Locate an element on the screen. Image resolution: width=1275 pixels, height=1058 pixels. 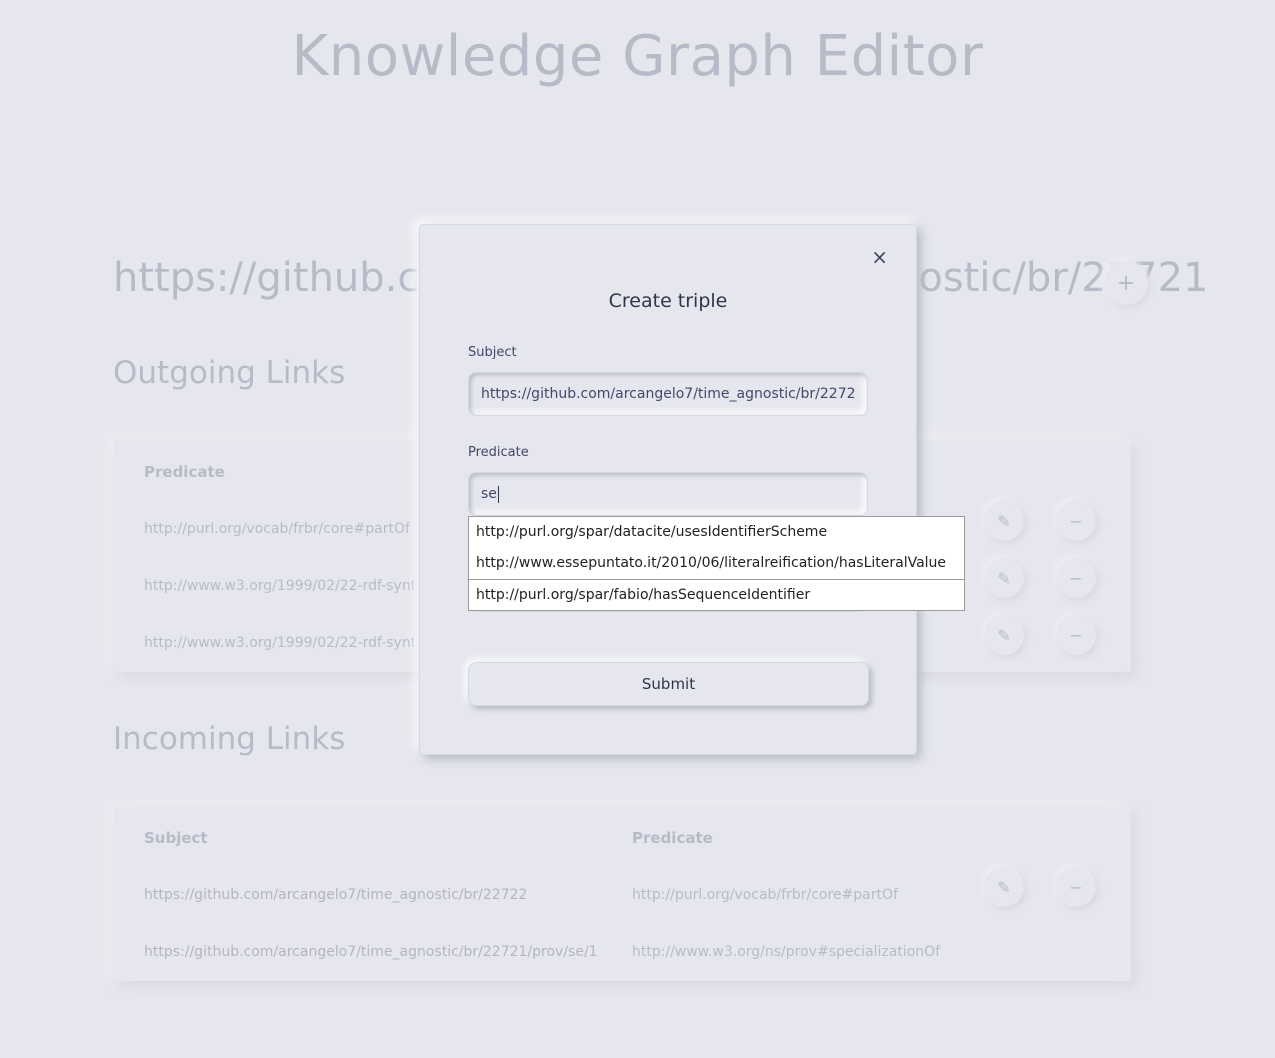
modal-title: Create triple is located at coordinates (668, 301).